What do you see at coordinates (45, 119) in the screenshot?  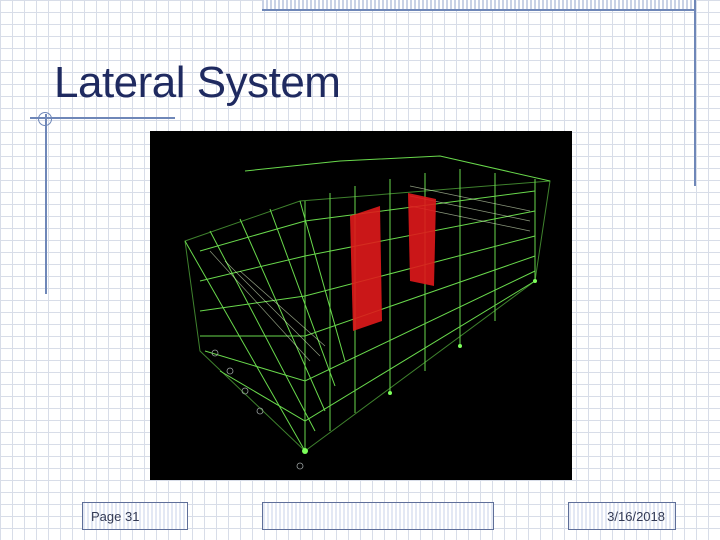 I see `crosshair-icon` at bounding box center [45, 119].